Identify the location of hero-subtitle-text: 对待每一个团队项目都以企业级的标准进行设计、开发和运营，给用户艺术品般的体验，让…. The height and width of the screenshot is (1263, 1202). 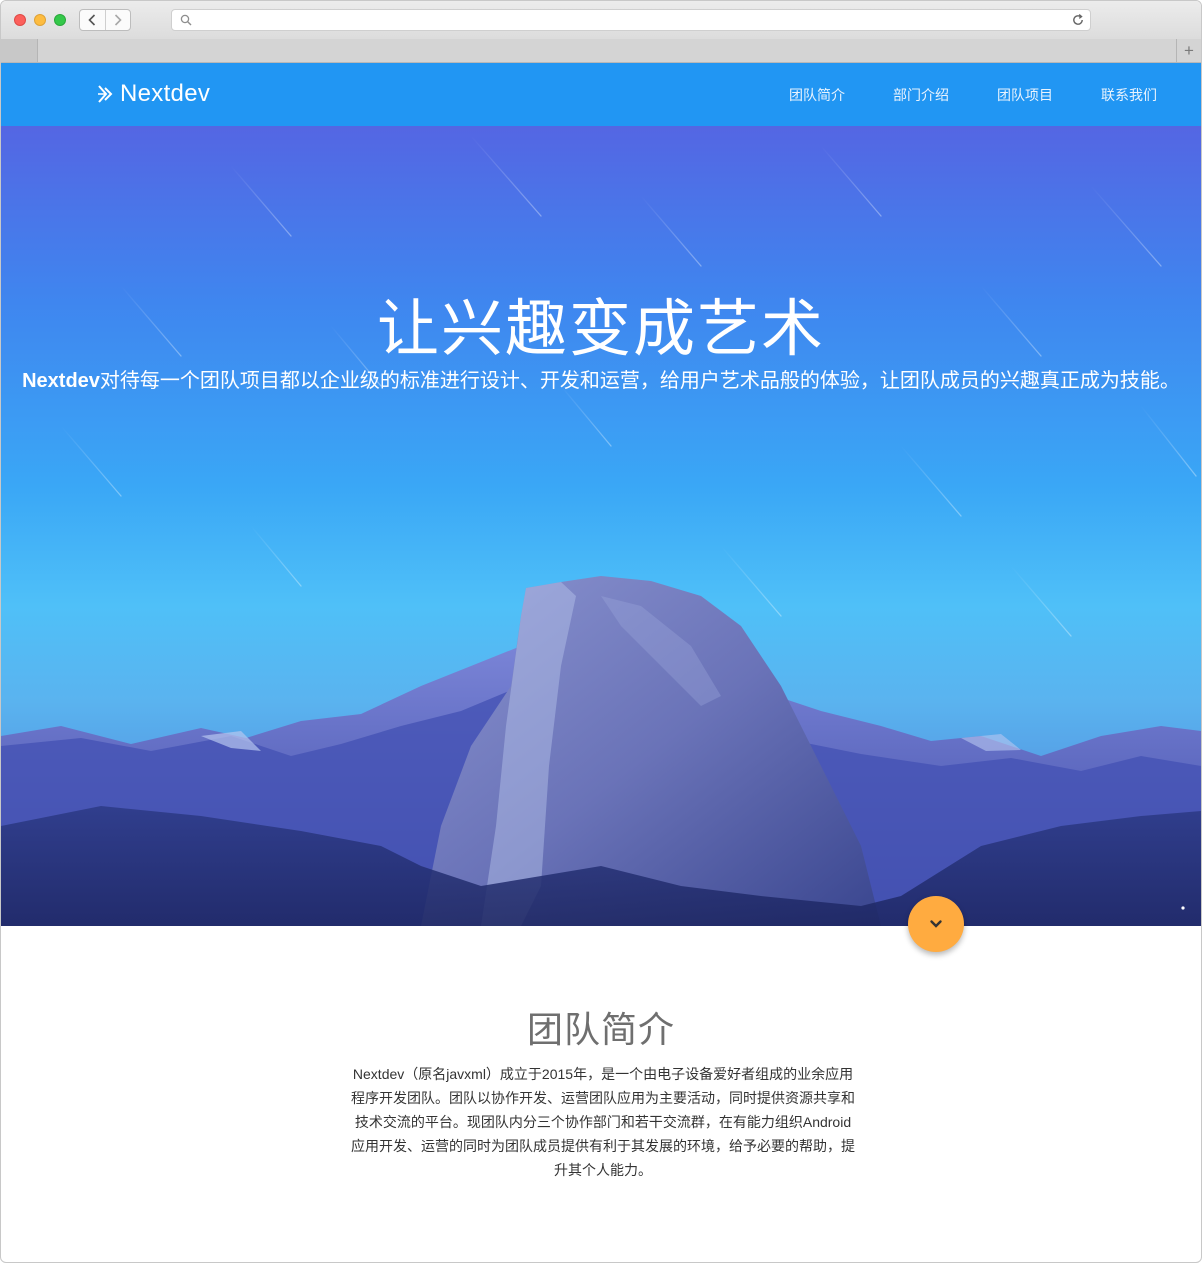
(639, 381).